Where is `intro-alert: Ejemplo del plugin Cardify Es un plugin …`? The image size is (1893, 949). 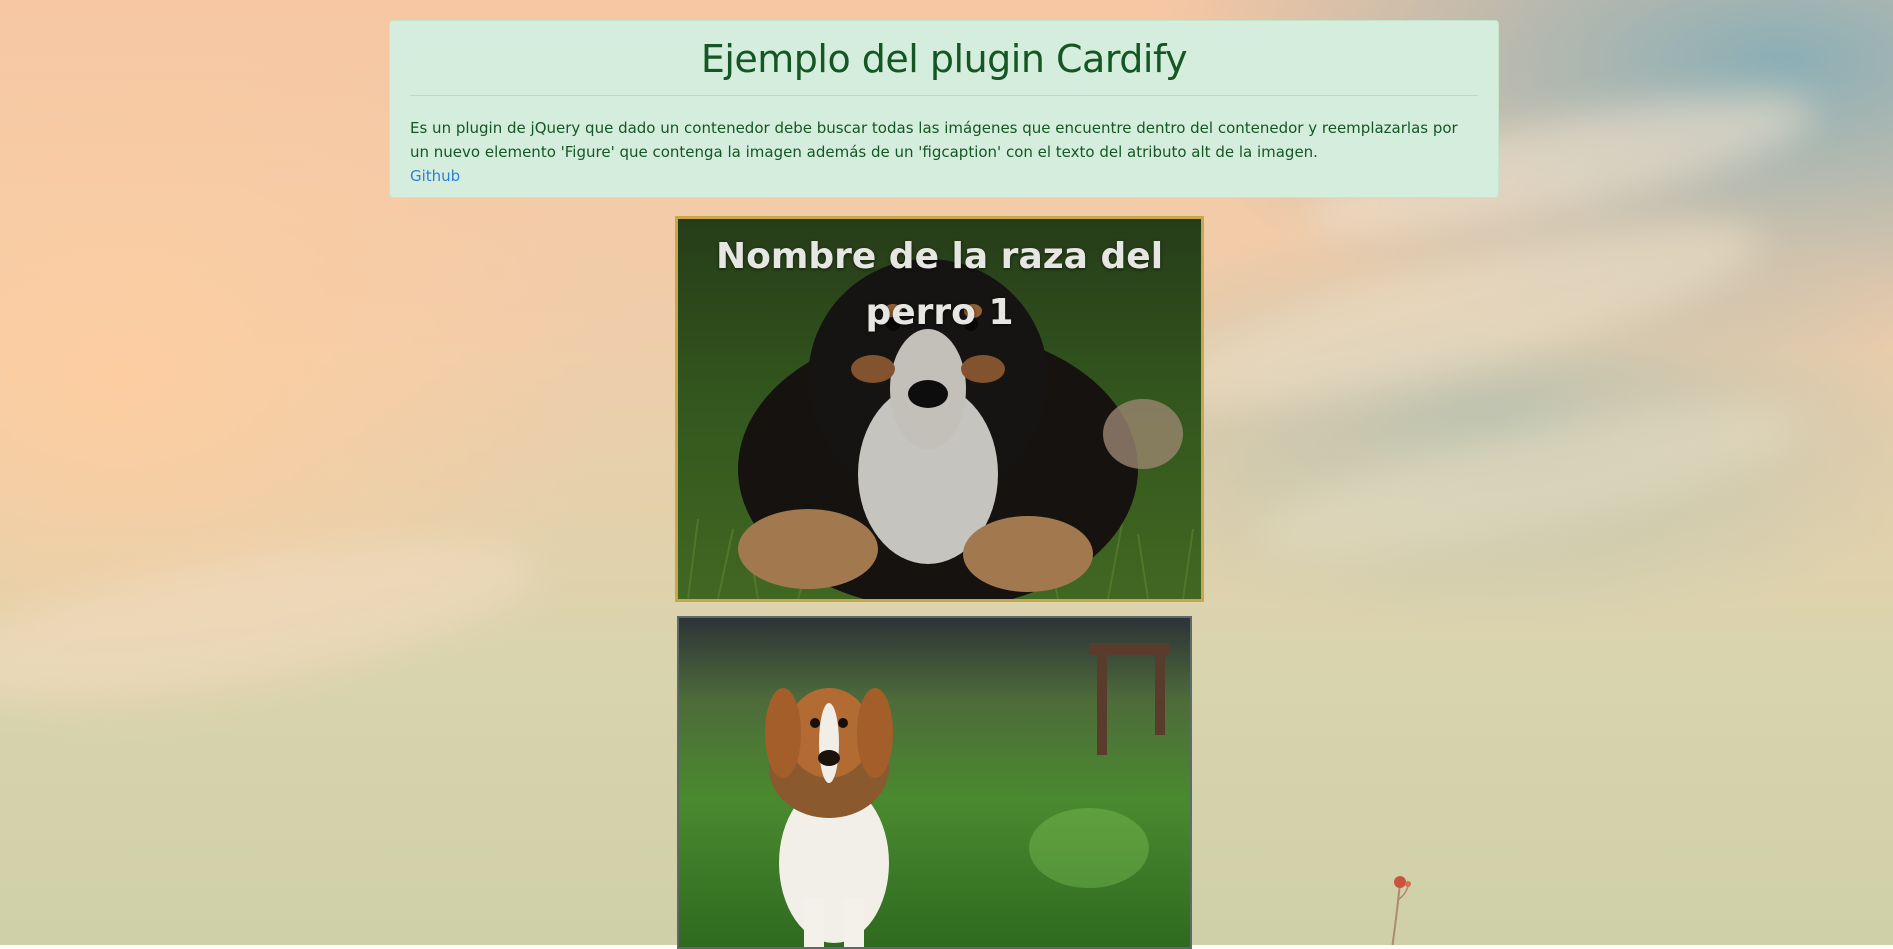 intro-alert: Ejemplo del plugin Cardify Es un plugin … is located at coordinates (944, 109).